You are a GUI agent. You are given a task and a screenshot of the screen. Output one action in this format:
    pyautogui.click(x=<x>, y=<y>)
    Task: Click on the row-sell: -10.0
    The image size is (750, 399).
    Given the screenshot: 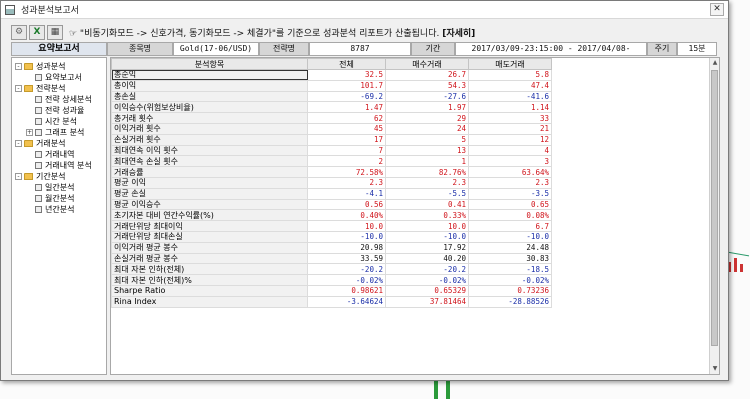 What is the action you would take?
    pyautogui.click(x=510, y=236)
    